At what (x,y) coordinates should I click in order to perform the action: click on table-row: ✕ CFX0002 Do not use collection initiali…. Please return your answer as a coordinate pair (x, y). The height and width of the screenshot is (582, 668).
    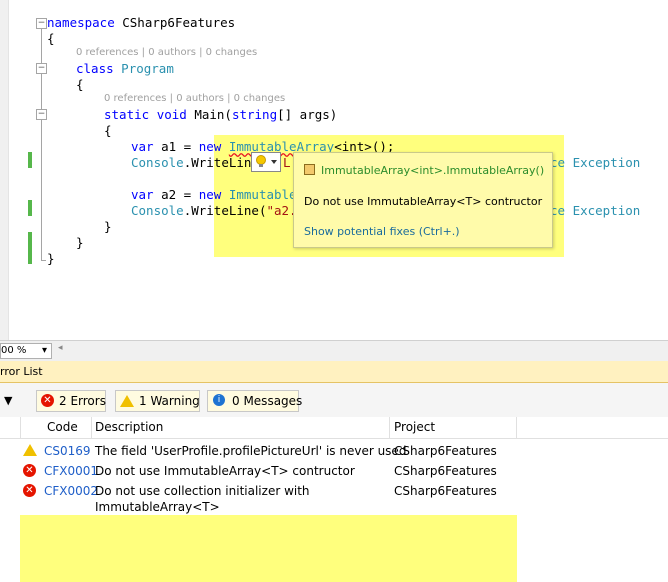
    Looking at the image, I should click on (334, 500).